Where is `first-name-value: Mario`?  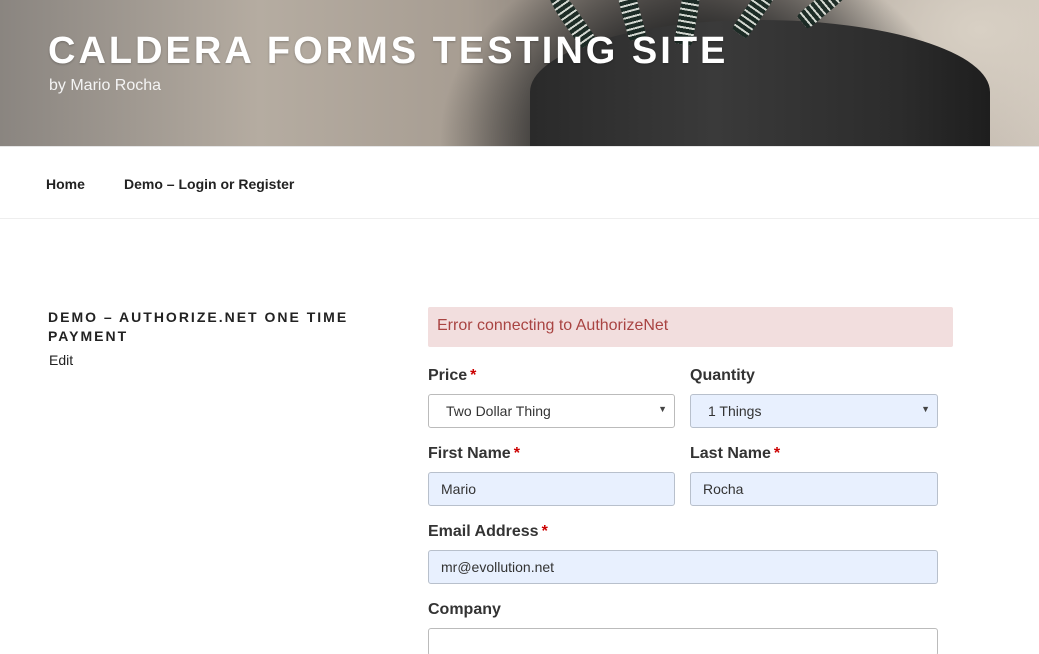 first-name-value: Mario is located at coordinates (459, 489).